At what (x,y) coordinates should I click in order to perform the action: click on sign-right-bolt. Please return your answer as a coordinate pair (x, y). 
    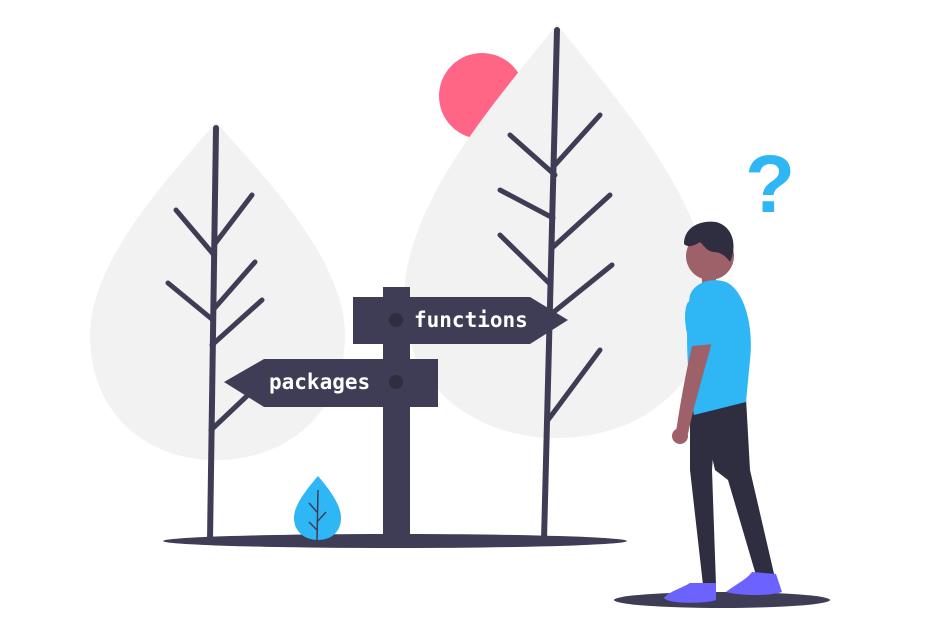
    Looking at the image, I should click on (396, 320).